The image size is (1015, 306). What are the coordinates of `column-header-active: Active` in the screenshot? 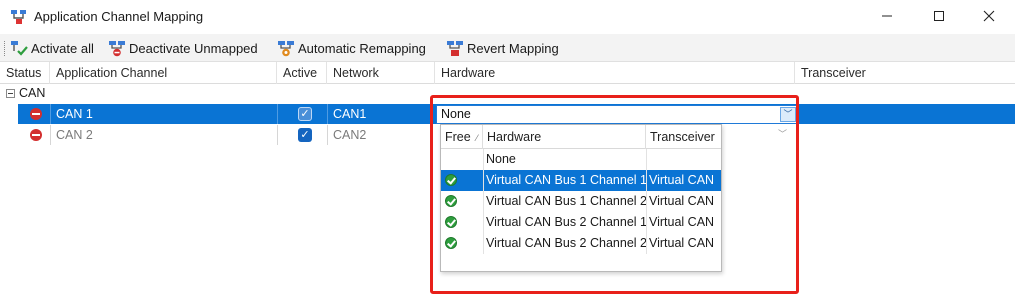 It's located at (302, 73).